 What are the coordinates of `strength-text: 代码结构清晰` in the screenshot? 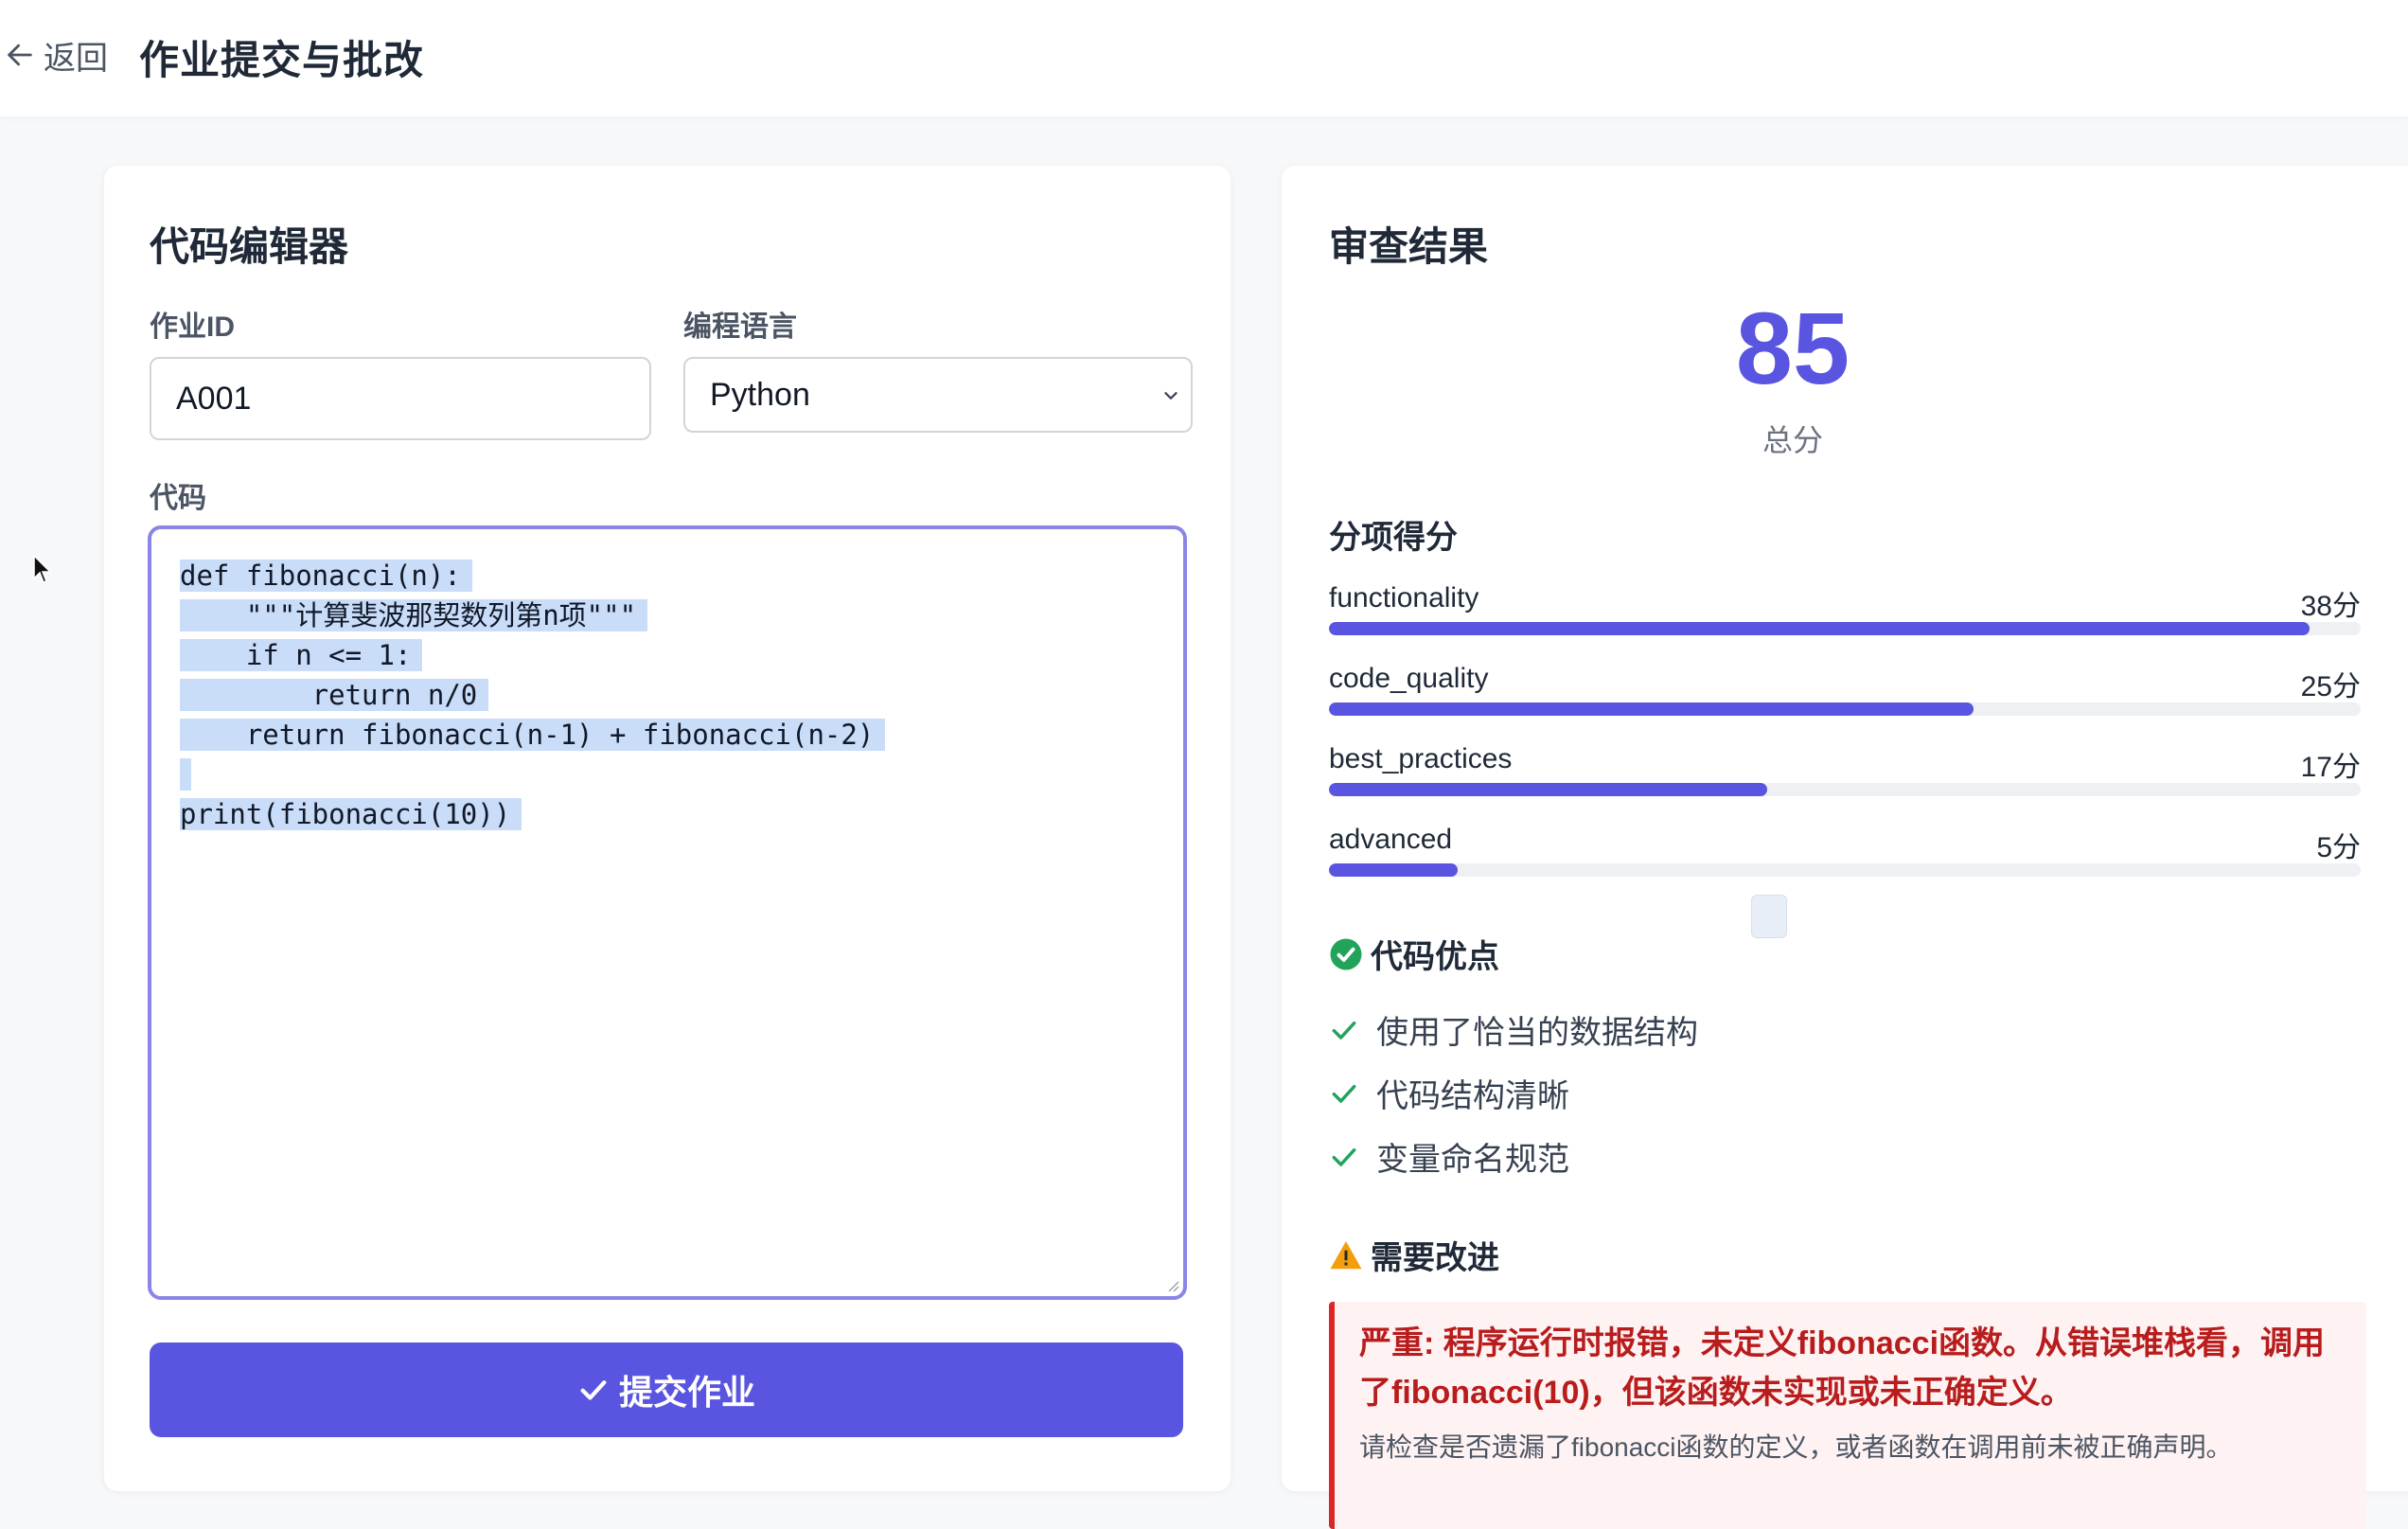 It's located at (1472, 1096).